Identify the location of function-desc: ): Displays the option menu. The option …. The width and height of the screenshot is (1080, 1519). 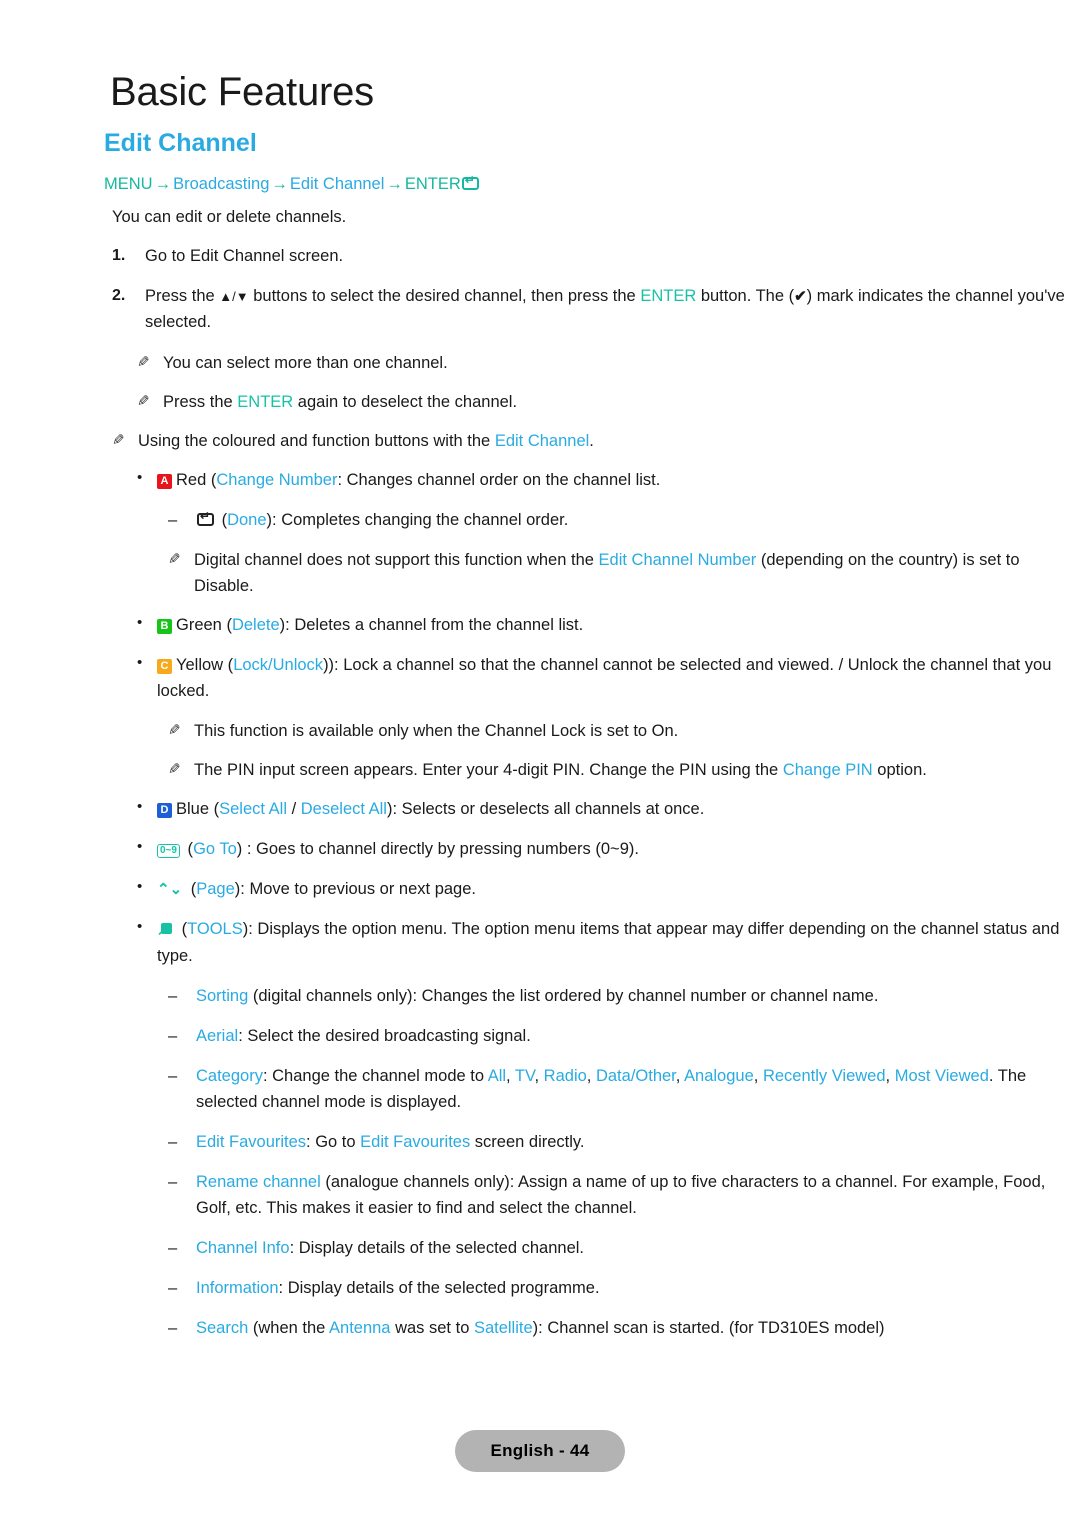
(608, 942).